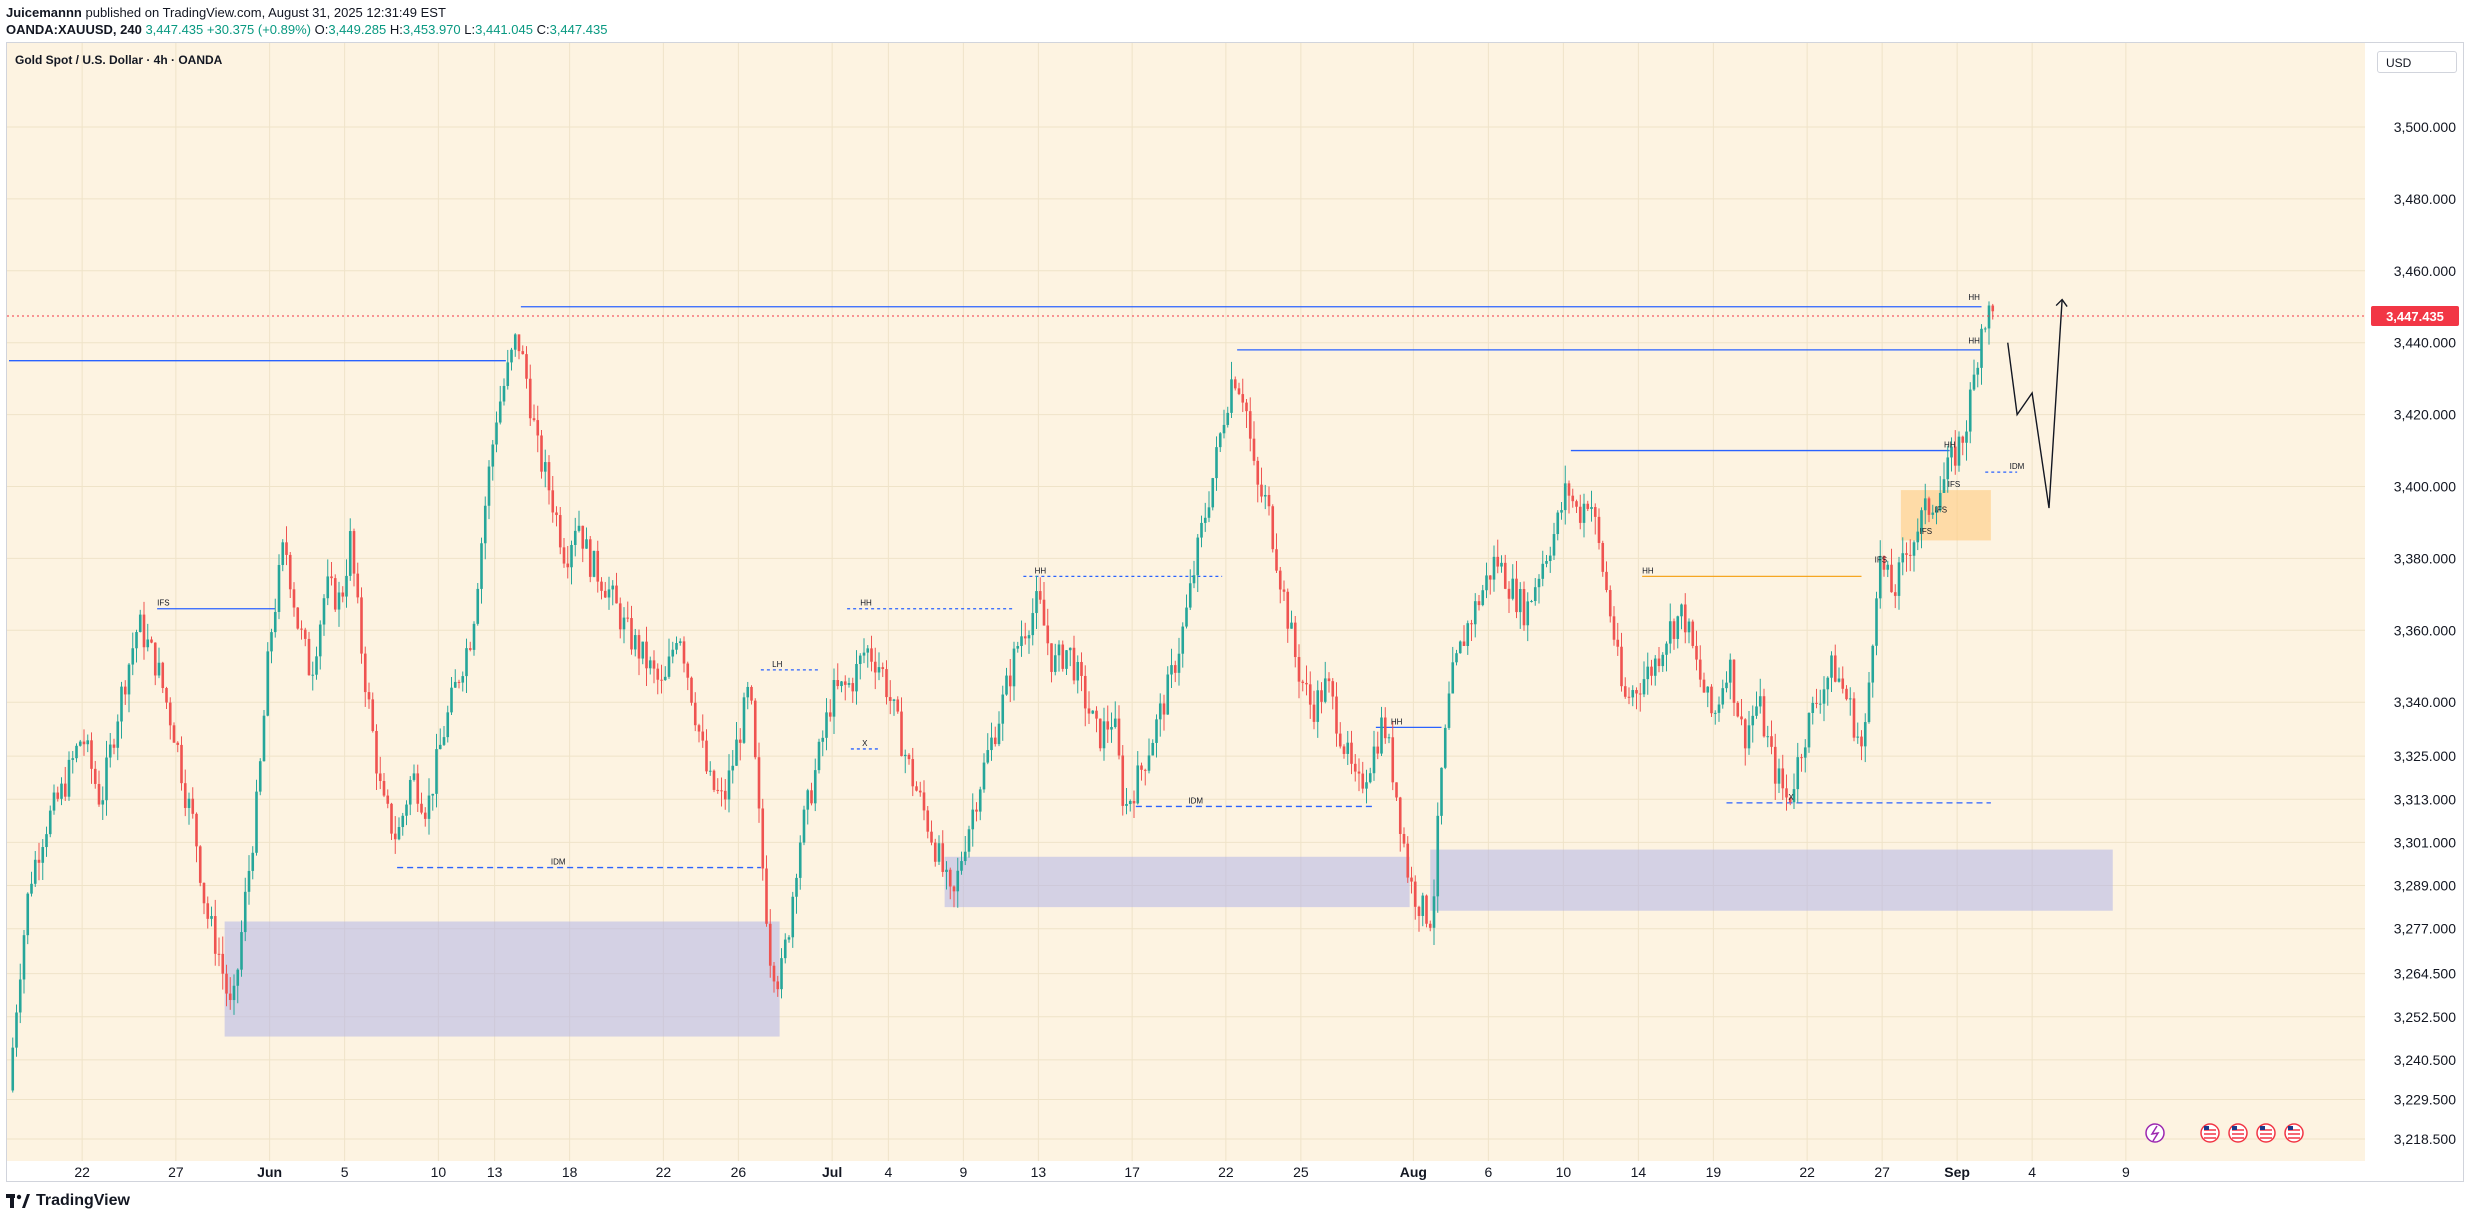 The width and height of the screenshot is (2469, 1218). I want to click on author-name: Juicemannn, so click(44, 12).